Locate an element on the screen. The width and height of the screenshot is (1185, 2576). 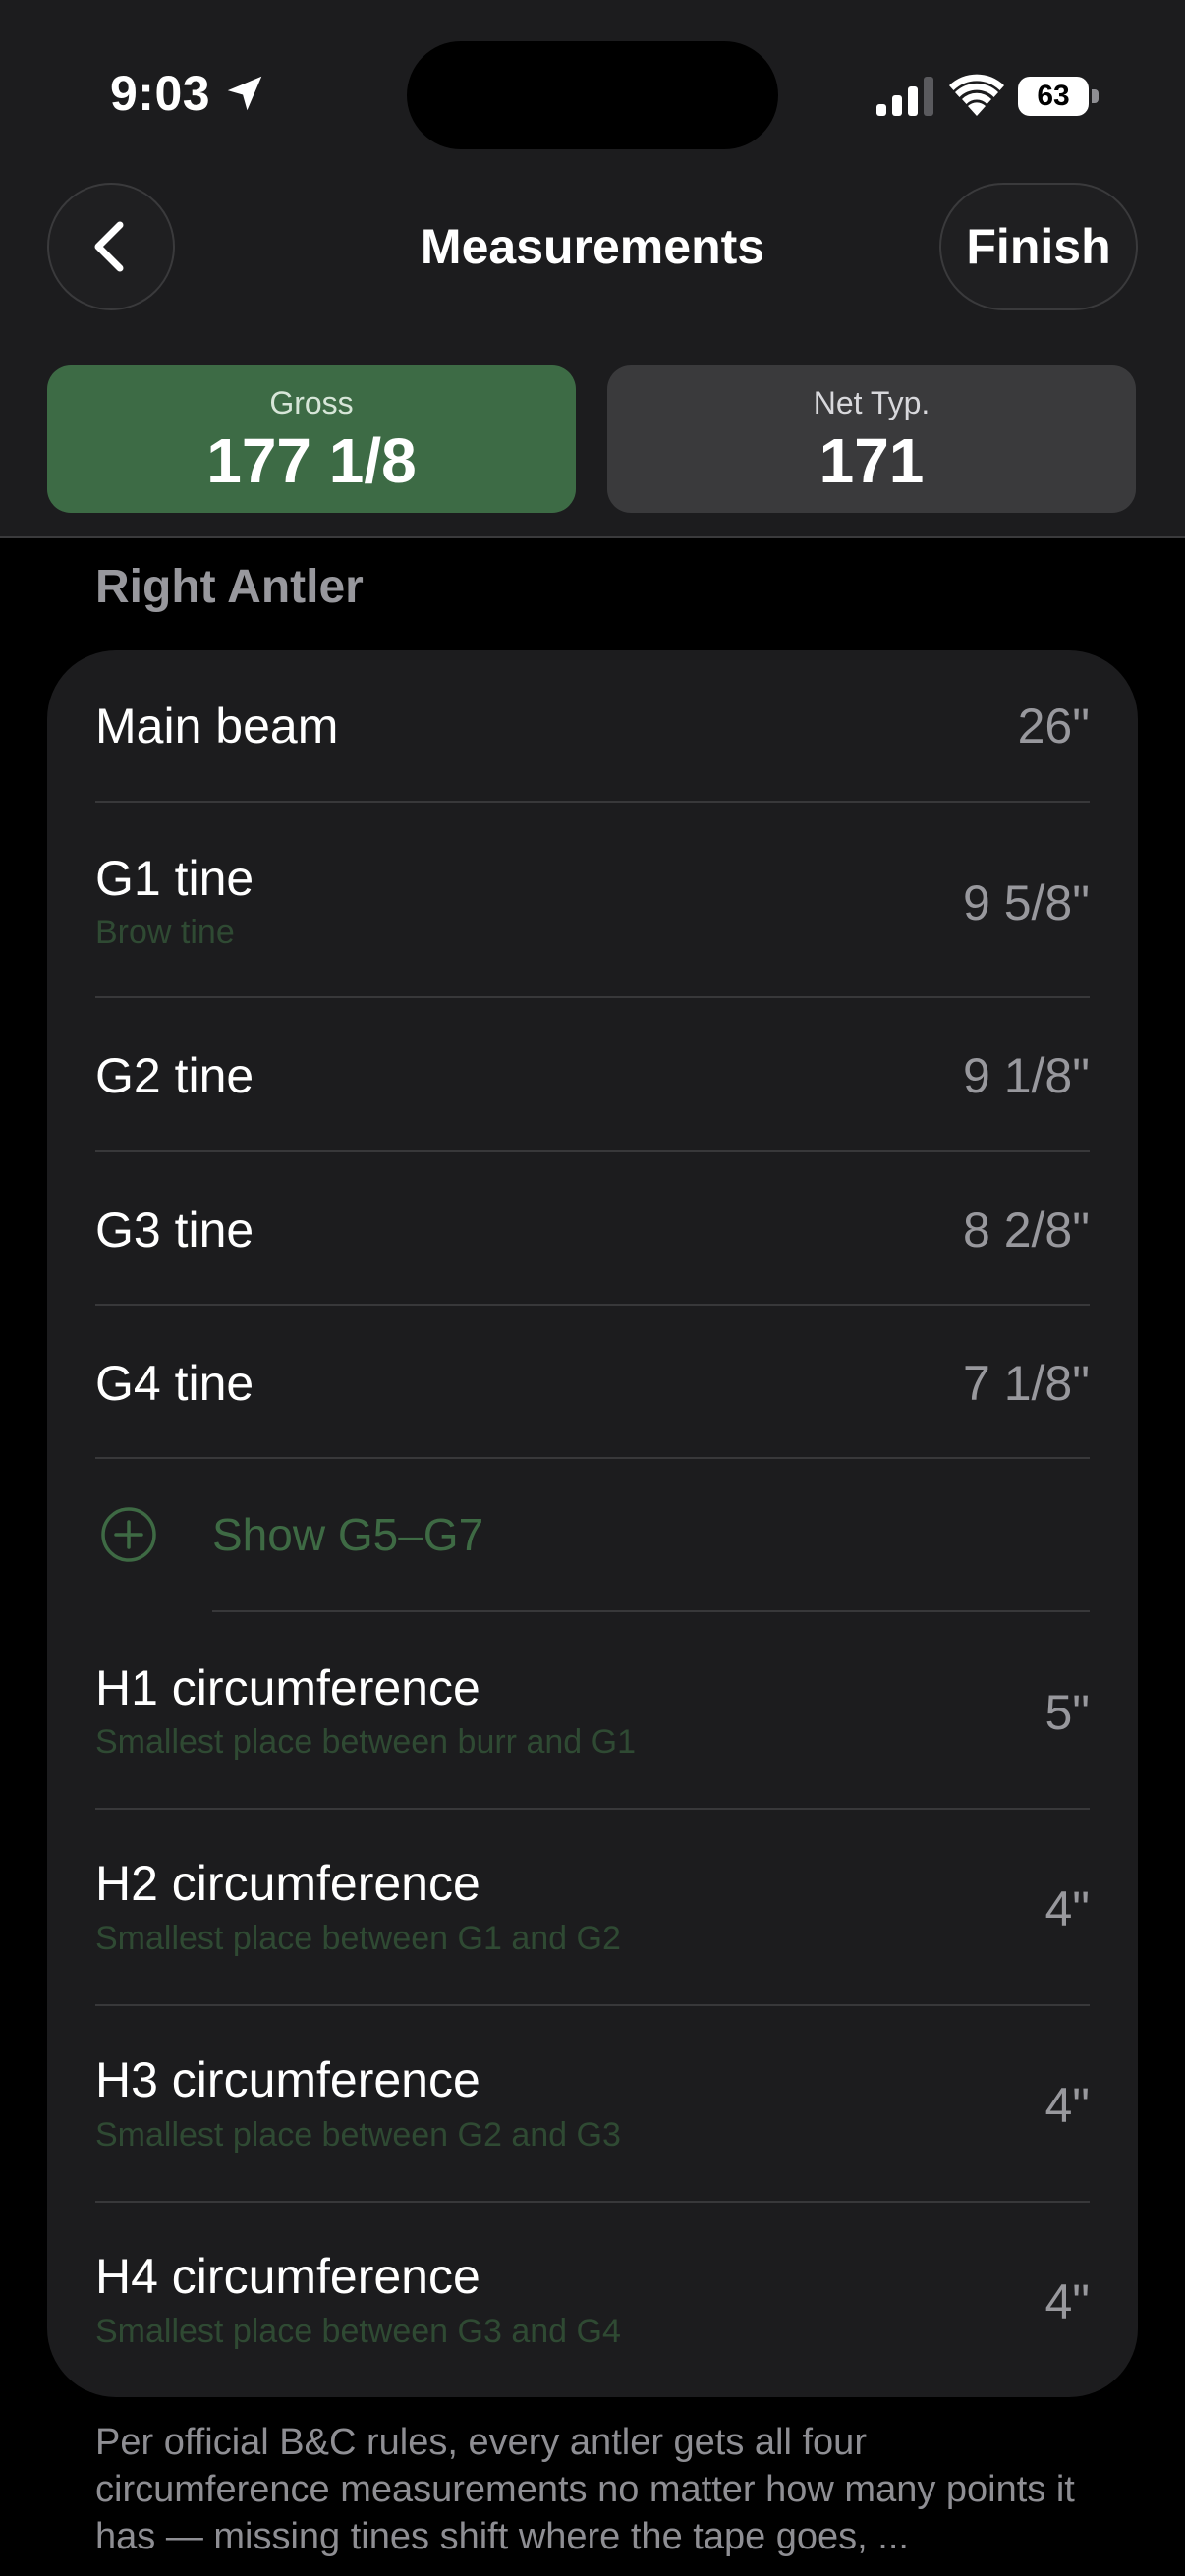
net-score-card: Net Typ. 171 is located at coordinates (872, 439).